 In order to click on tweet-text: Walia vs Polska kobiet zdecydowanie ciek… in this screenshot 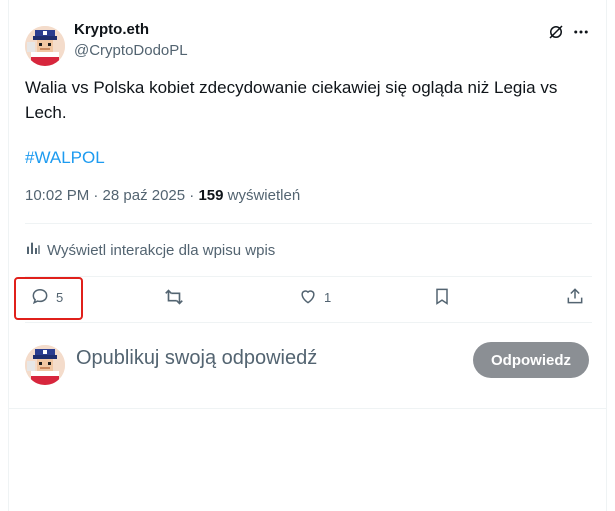, I will do `click(291, 100)`.